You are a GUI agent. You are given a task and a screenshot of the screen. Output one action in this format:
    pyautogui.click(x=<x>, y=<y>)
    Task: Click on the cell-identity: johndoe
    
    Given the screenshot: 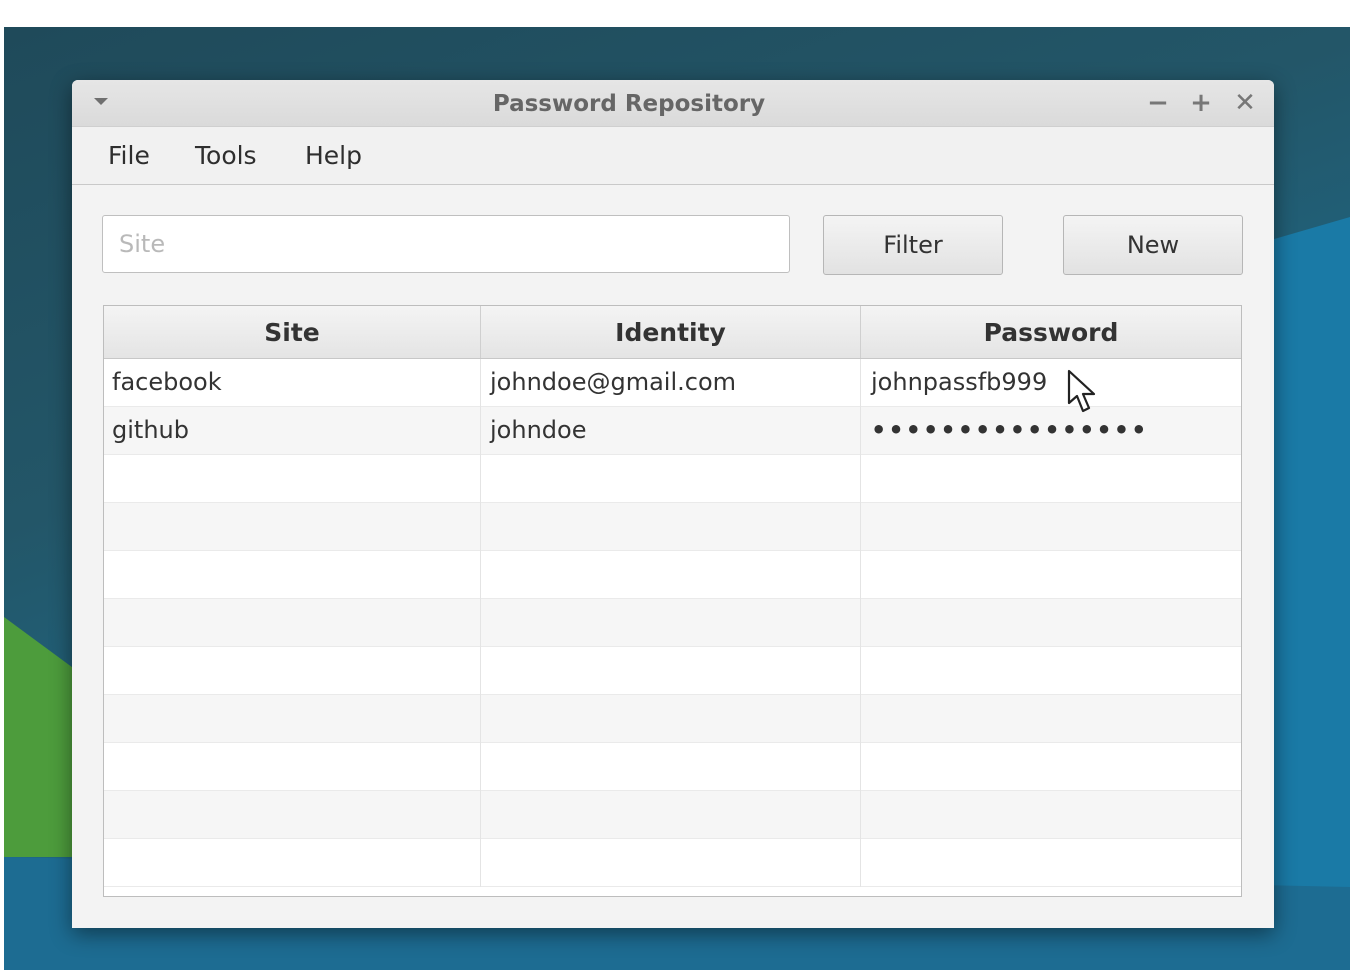 What is the action you would take?
    pyautogui.click(x=671, y=431)
    